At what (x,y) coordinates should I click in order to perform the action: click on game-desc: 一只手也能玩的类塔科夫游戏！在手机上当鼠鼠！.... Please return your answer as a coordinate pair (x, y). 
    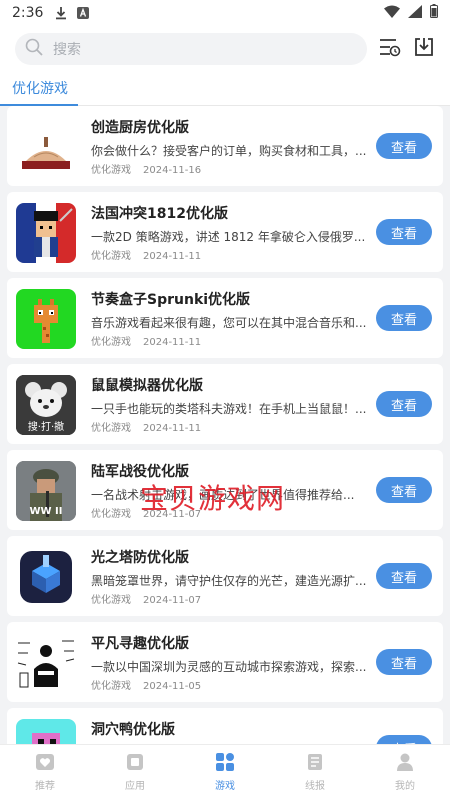
    Looking at the image, I should click on (229, 409).